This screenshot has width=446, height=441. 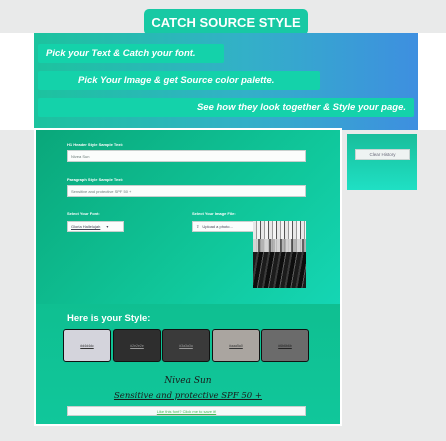 What do you see at coordinates (198, 226) in the screenshot?
I see `upload-icon: ⇧` at bounding box center [198, 226].